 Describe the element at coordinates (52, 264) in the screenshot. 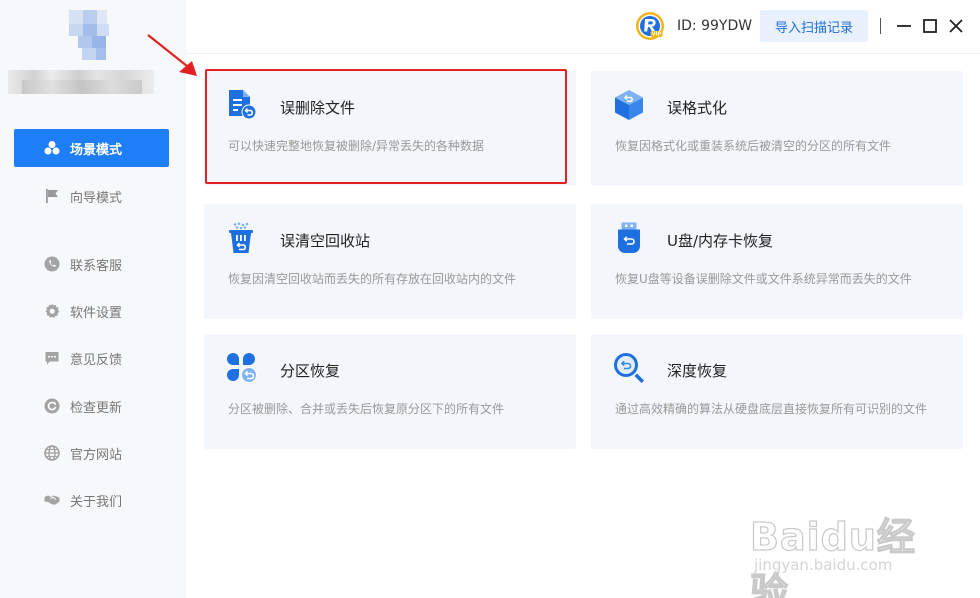

I see `phone-icon` at that location.